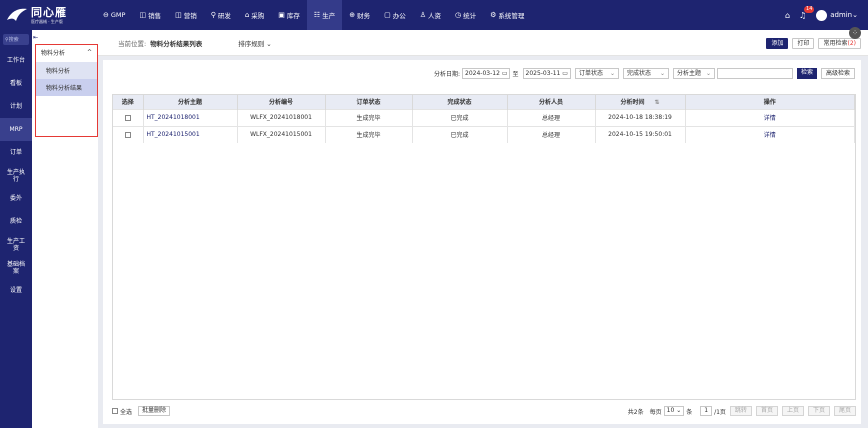  I want to click on nav-rd: ⚲ 研发, so click(221, 15).